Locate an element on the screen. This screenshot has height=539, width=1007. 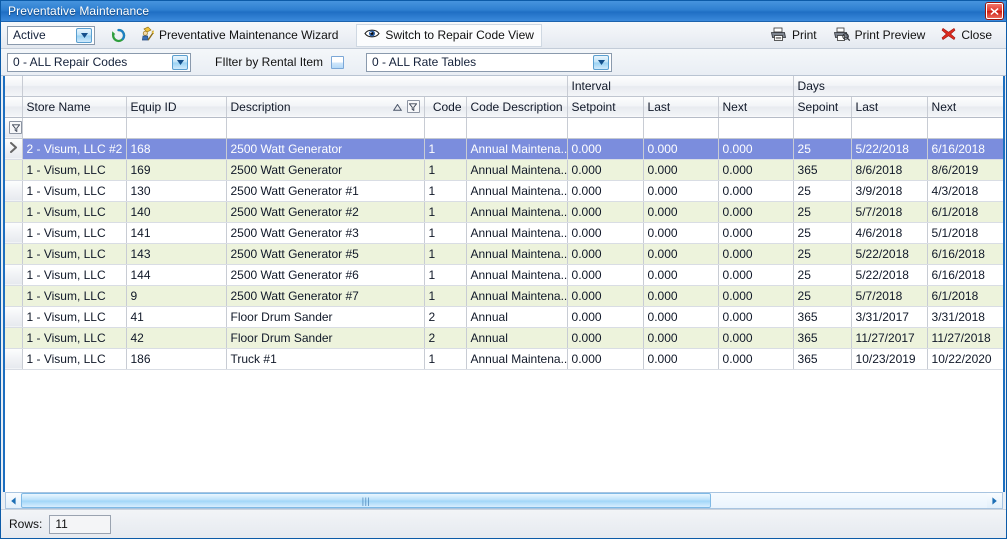
rate-tables-combo: 0 - ALL Rate Tables is located at coordinates (489, 62).